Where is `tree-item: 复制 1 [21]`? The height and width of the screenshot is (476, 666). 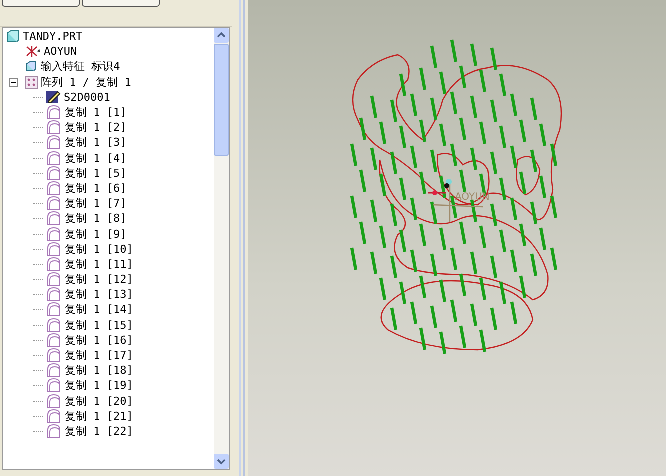
tree-item: 复制 1 [21] is located at coordinates (99, 416).